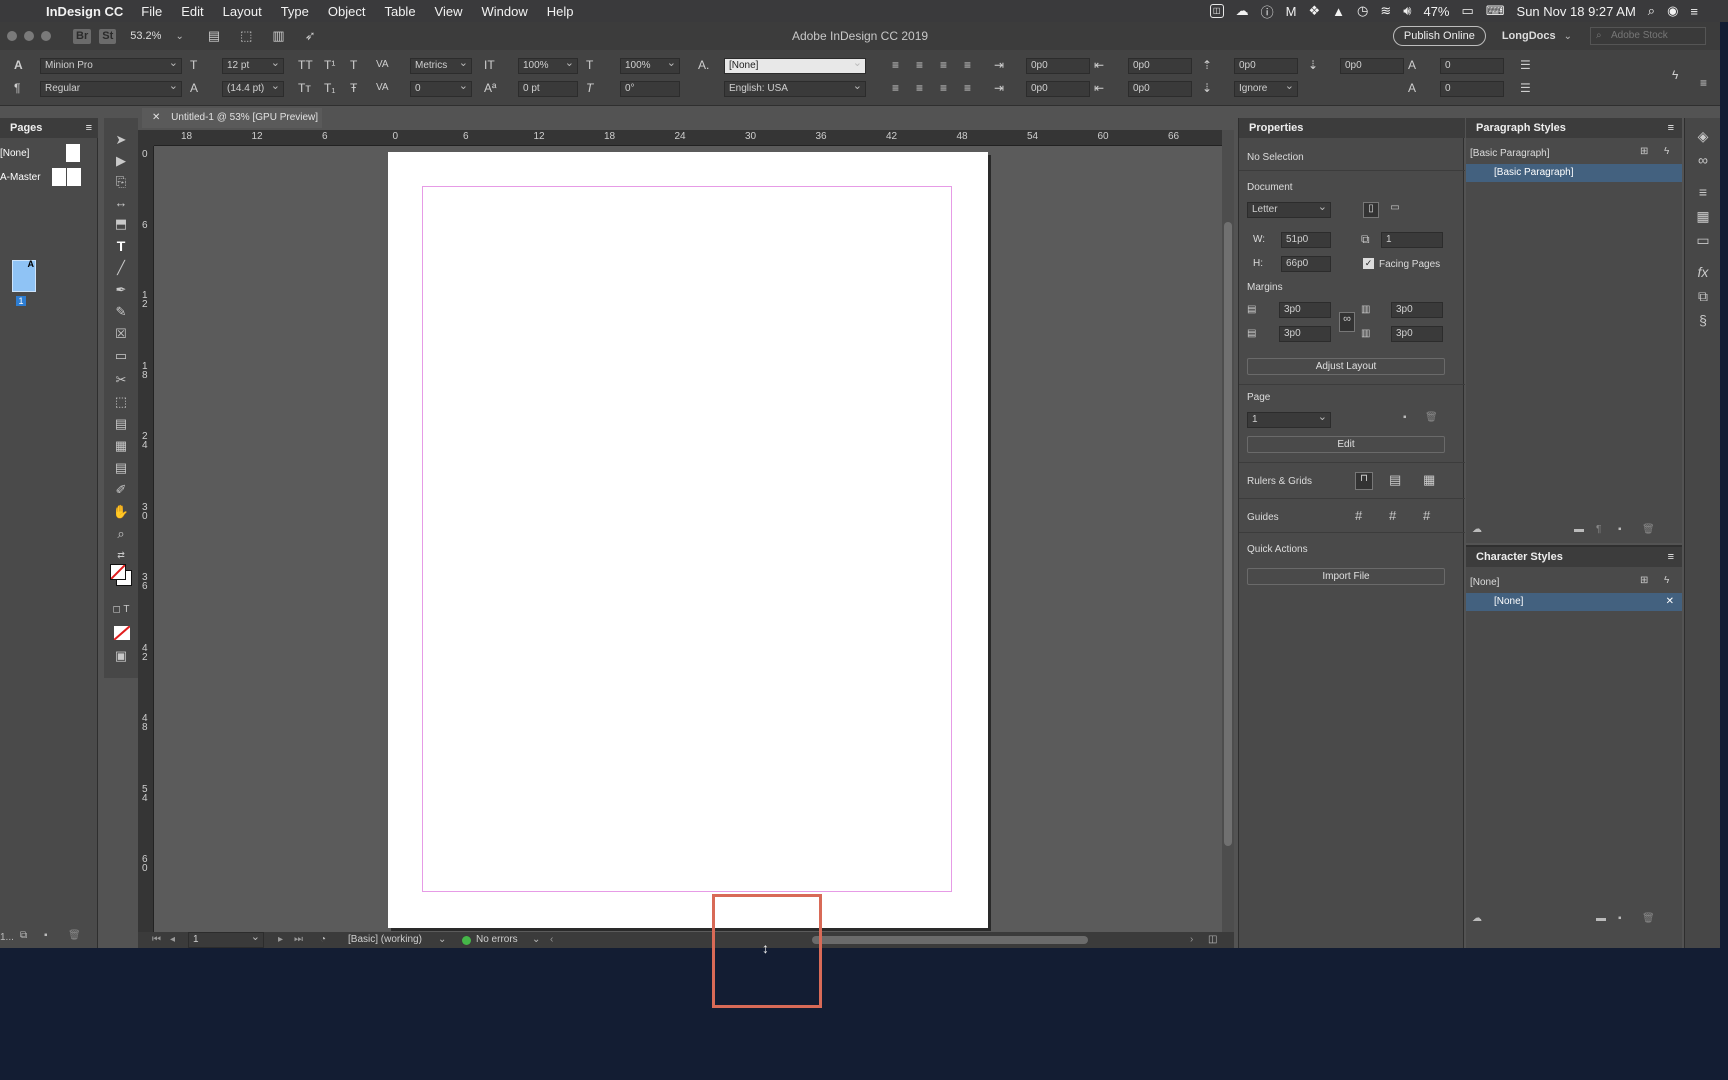 The height and width of the screenshot is (1080, 1728). Describe the element at coordinates (1703, 160) in the screenshot. I see `links-icon: ∞` at that location.